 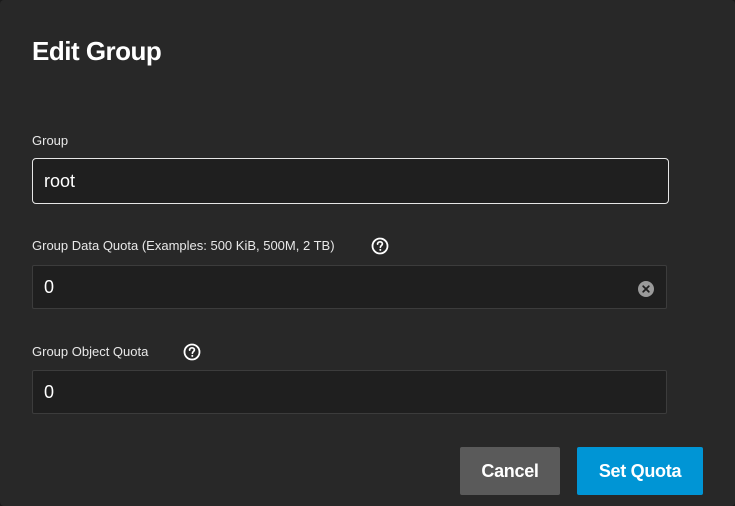 What do you see at coordinates (334, 181) in the screenshot?
I see `group-input` at bounding box center [334, 181].